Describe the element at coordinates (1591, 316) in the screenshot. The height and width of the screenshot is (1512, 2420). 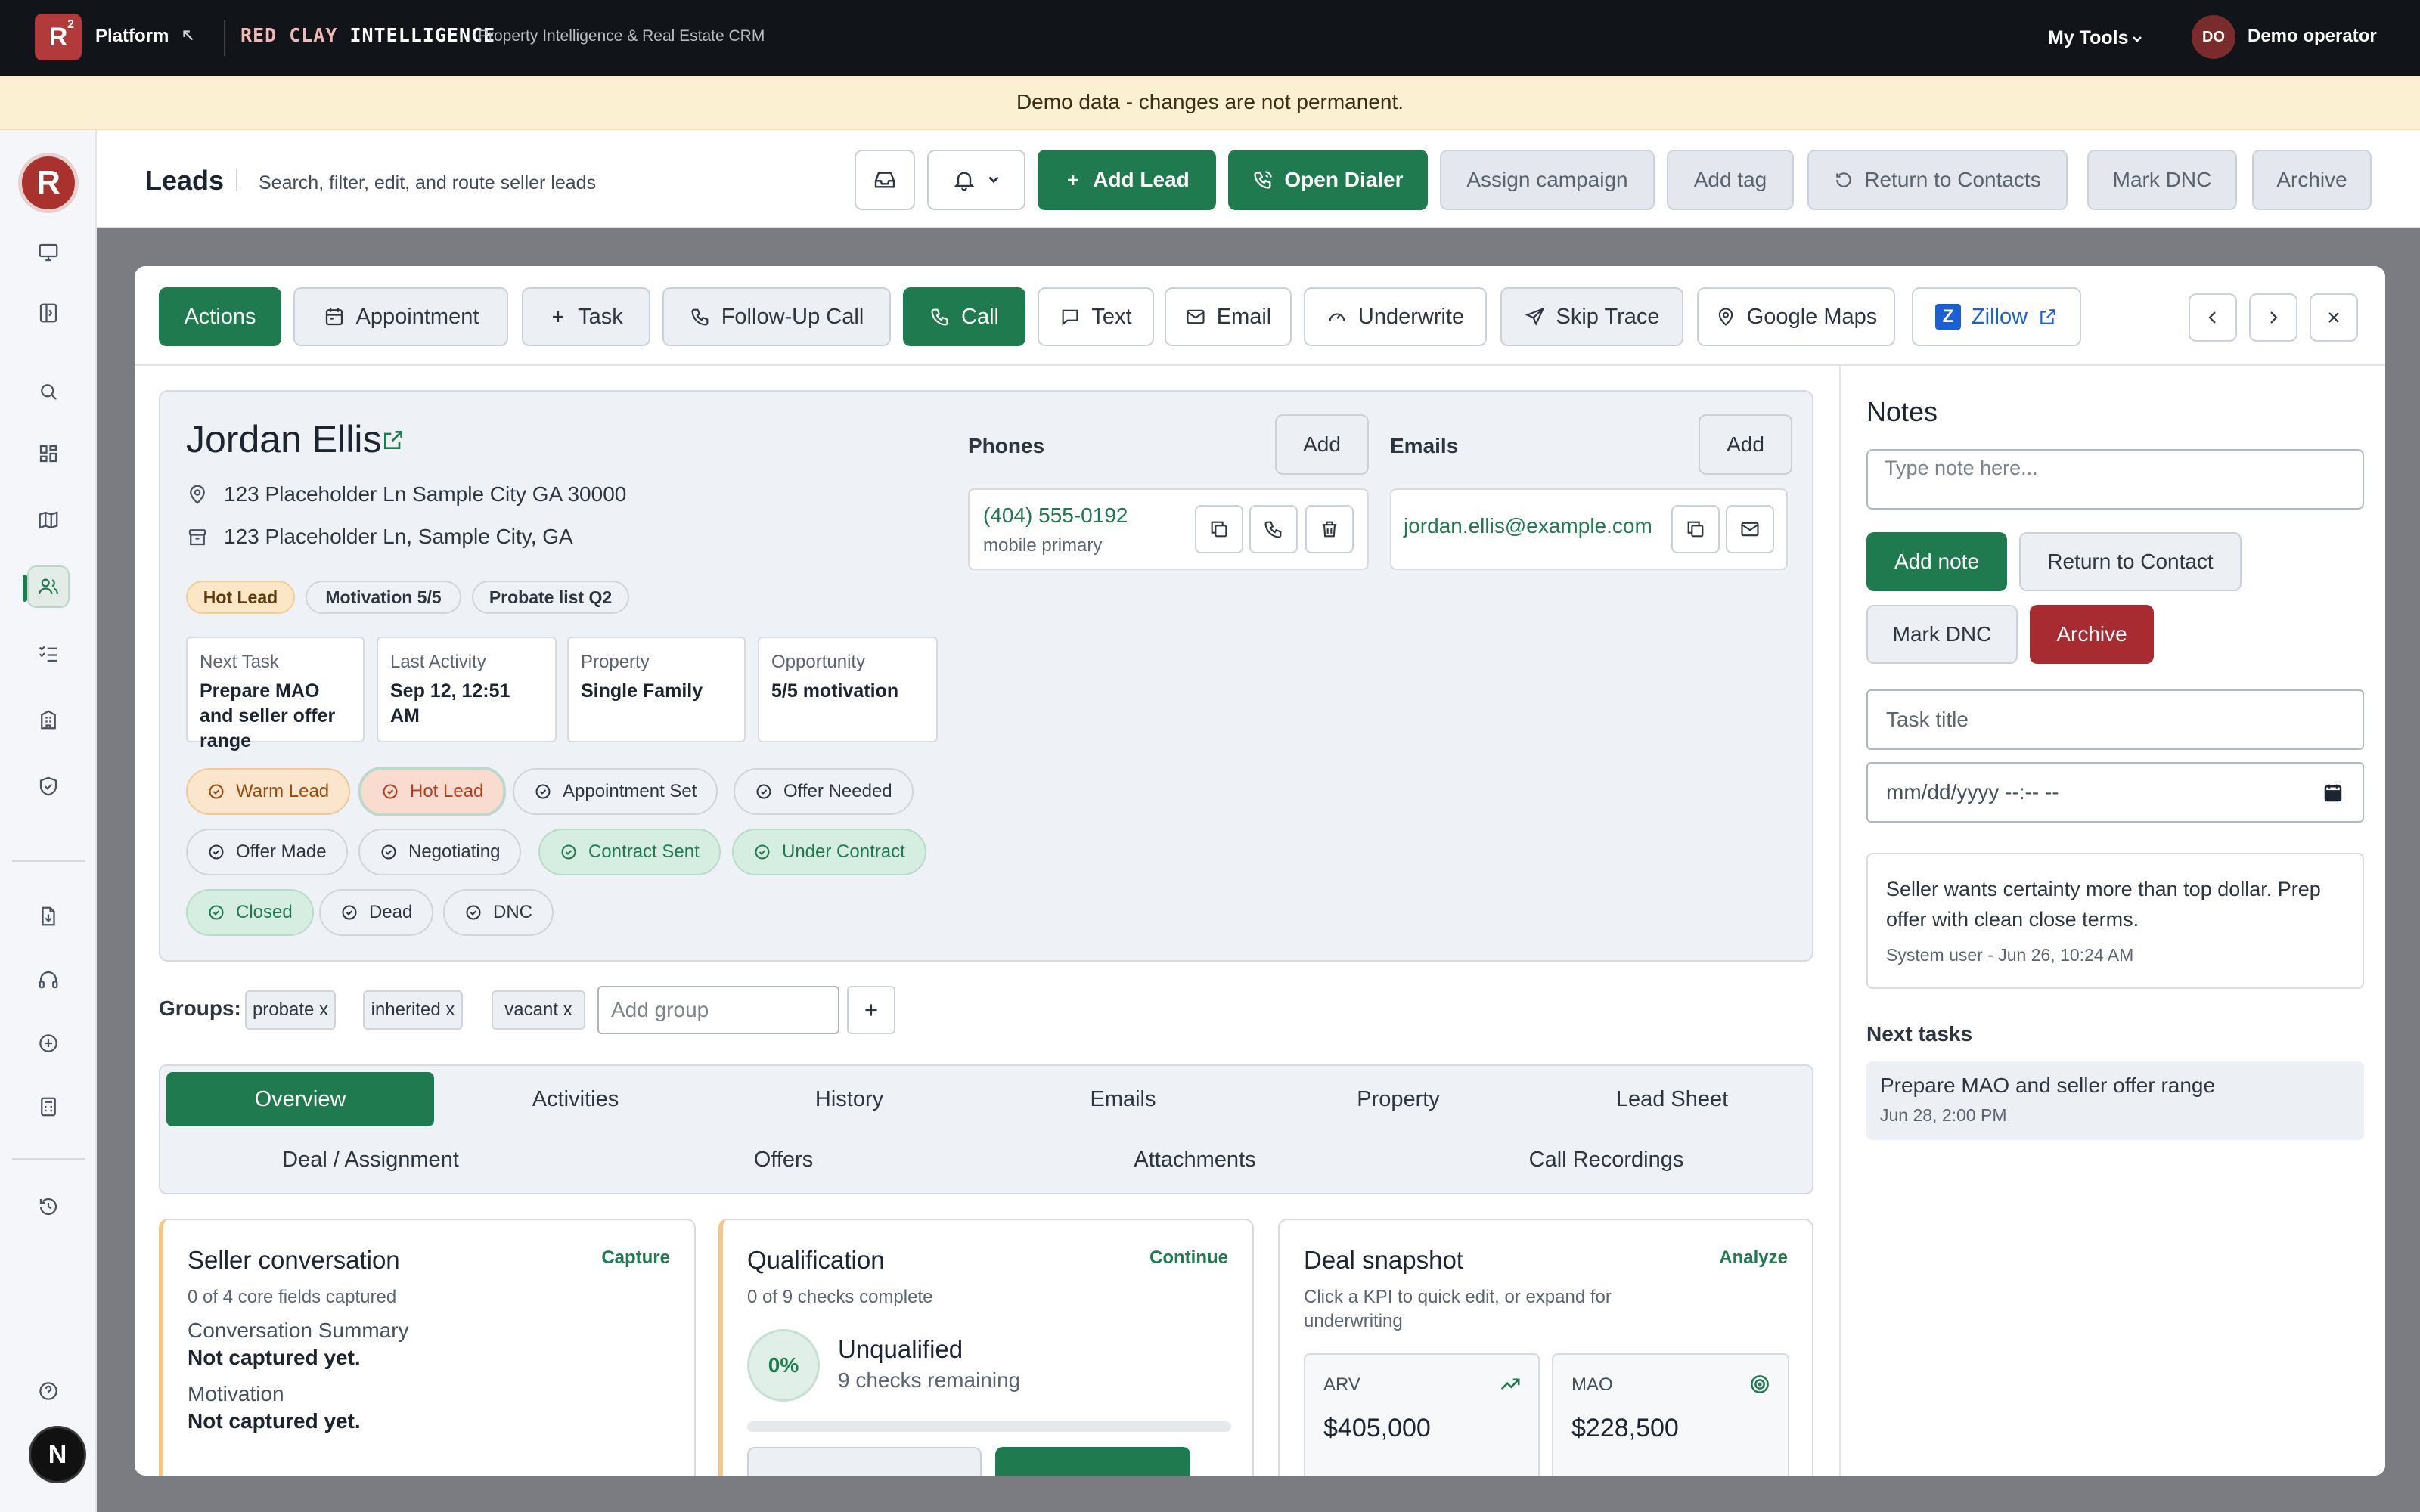
I see `skip-trace-button: Skip Trace` at that location.